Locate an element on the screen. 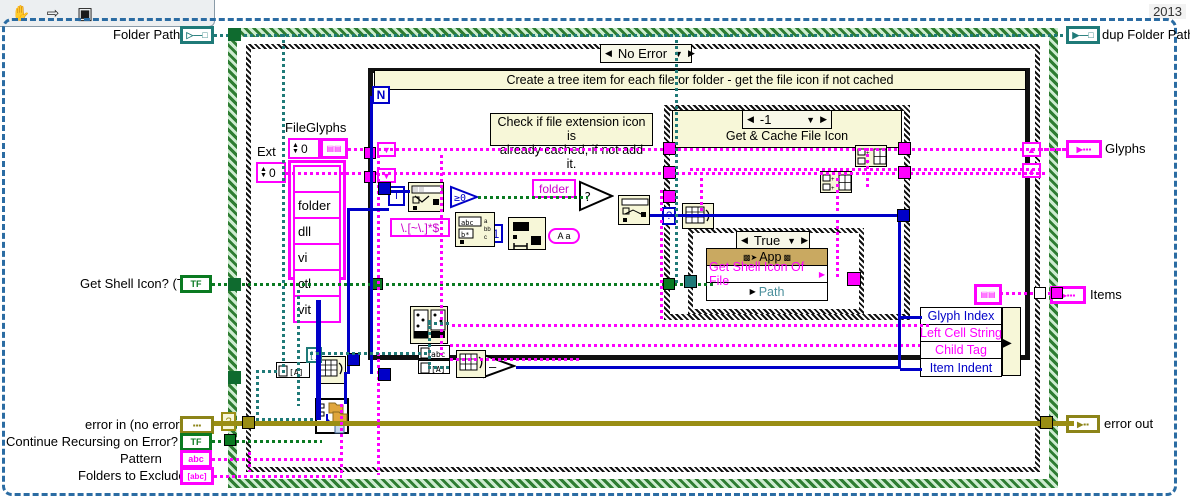 This screenshot has height=500, width=1190. wire-blue-thick-left is located at coordinates (318, 360).